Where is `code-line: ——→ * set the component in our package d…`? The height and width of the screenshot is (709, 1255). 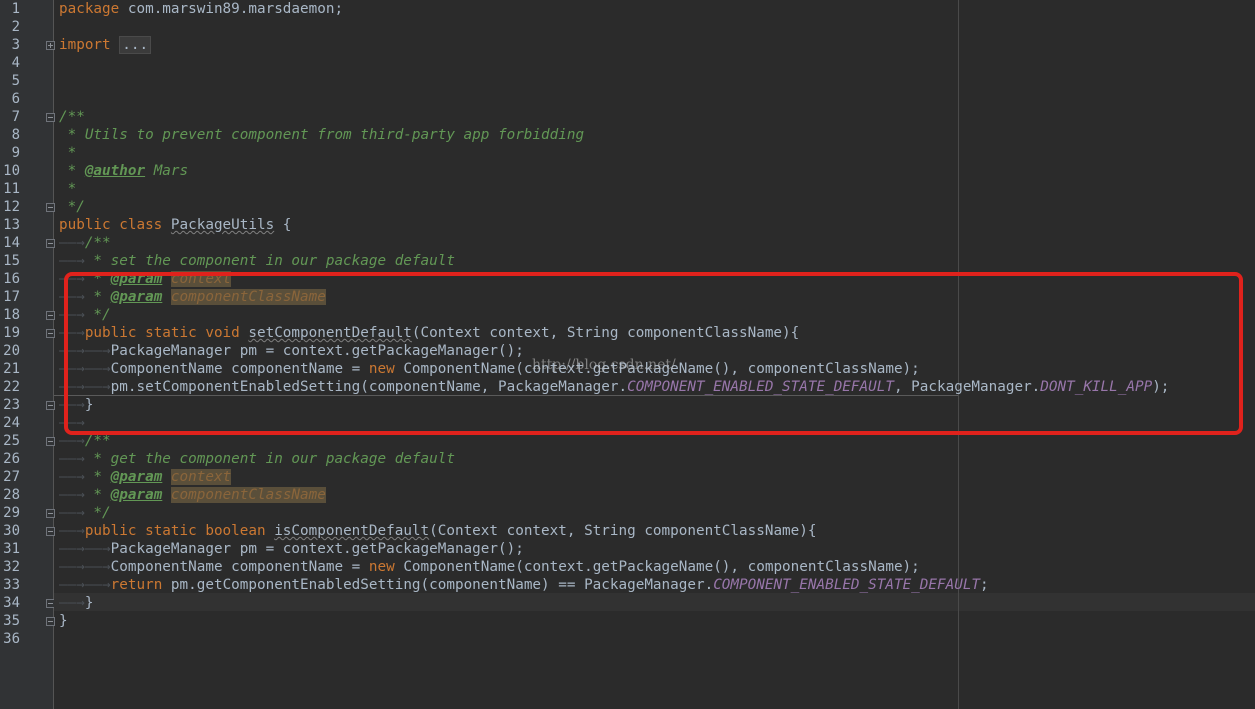 code-line: ——→ * set the component in our package d… is located at coordinates (257, 261).